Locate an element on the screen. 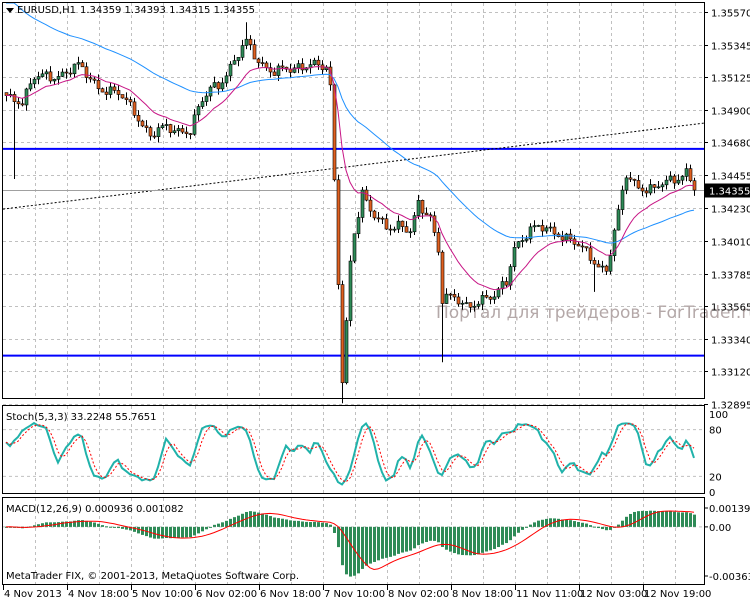 This screenshot has width=750, height=600. time-label: 8 Nov 02:00 is located at coordinates (418, 594).